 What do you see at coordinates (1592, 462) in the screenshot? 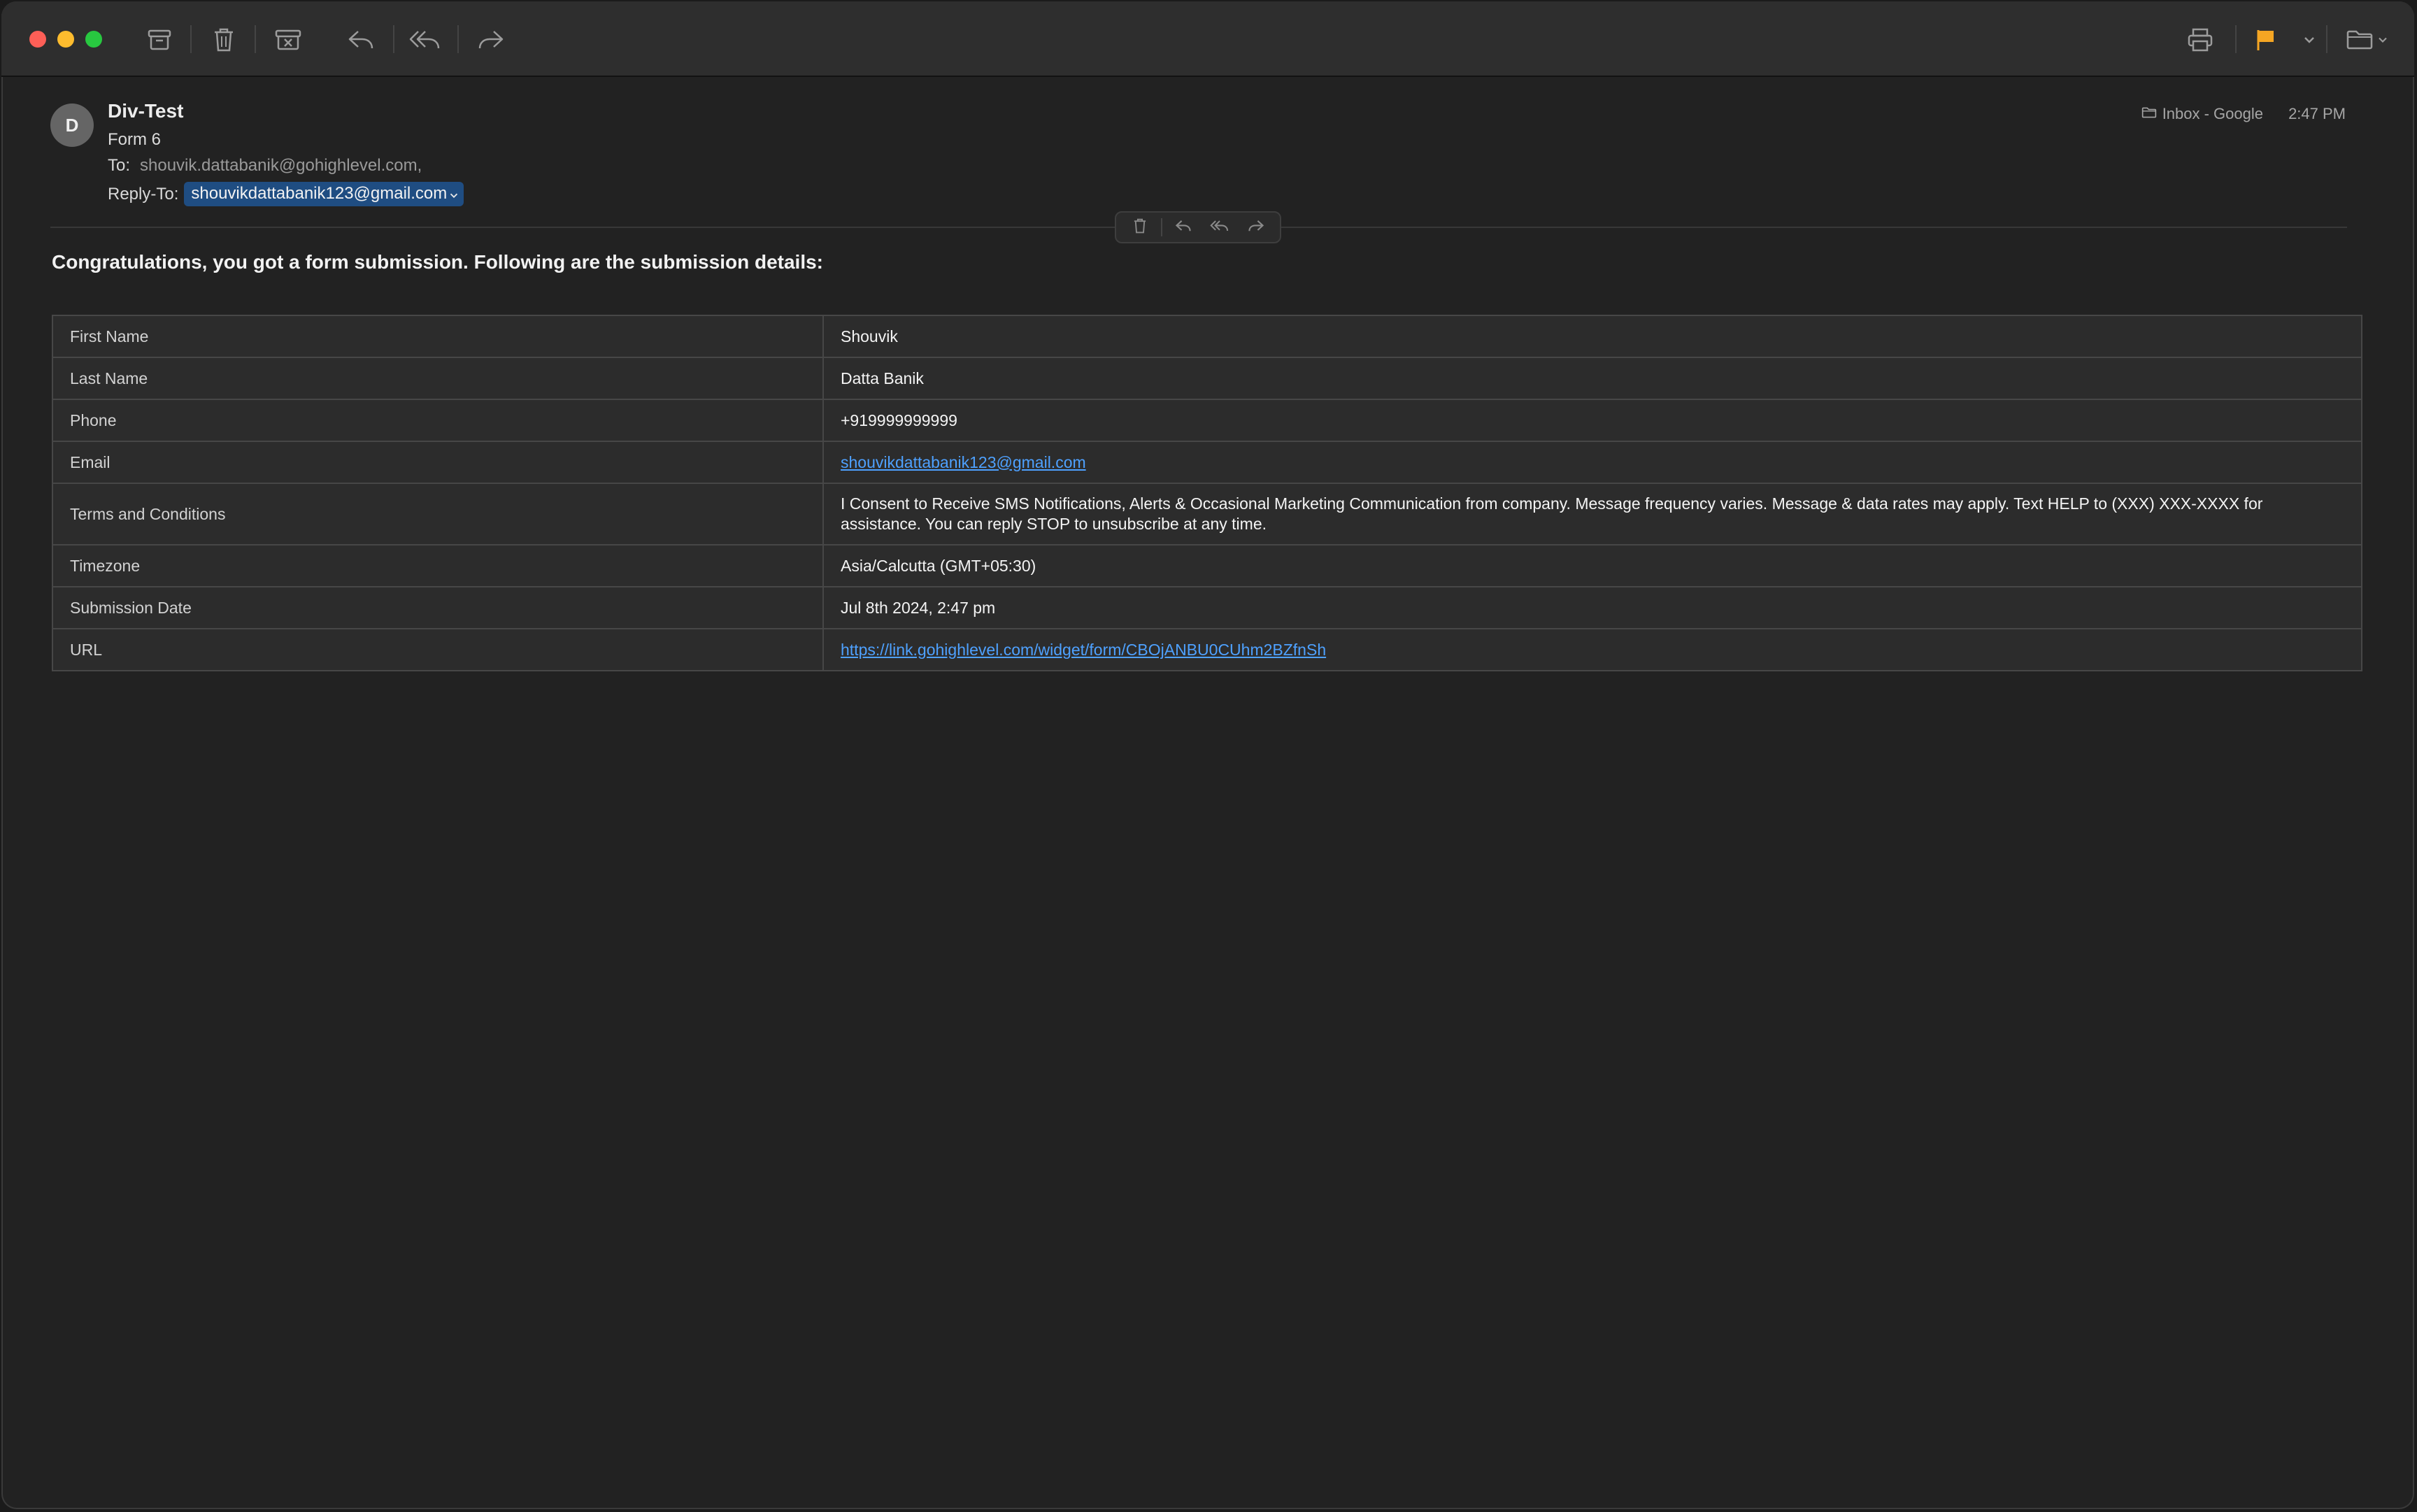
I see `field-value: shouvikdattabanik123@gmail.com` at bounding box center [1592, 462].